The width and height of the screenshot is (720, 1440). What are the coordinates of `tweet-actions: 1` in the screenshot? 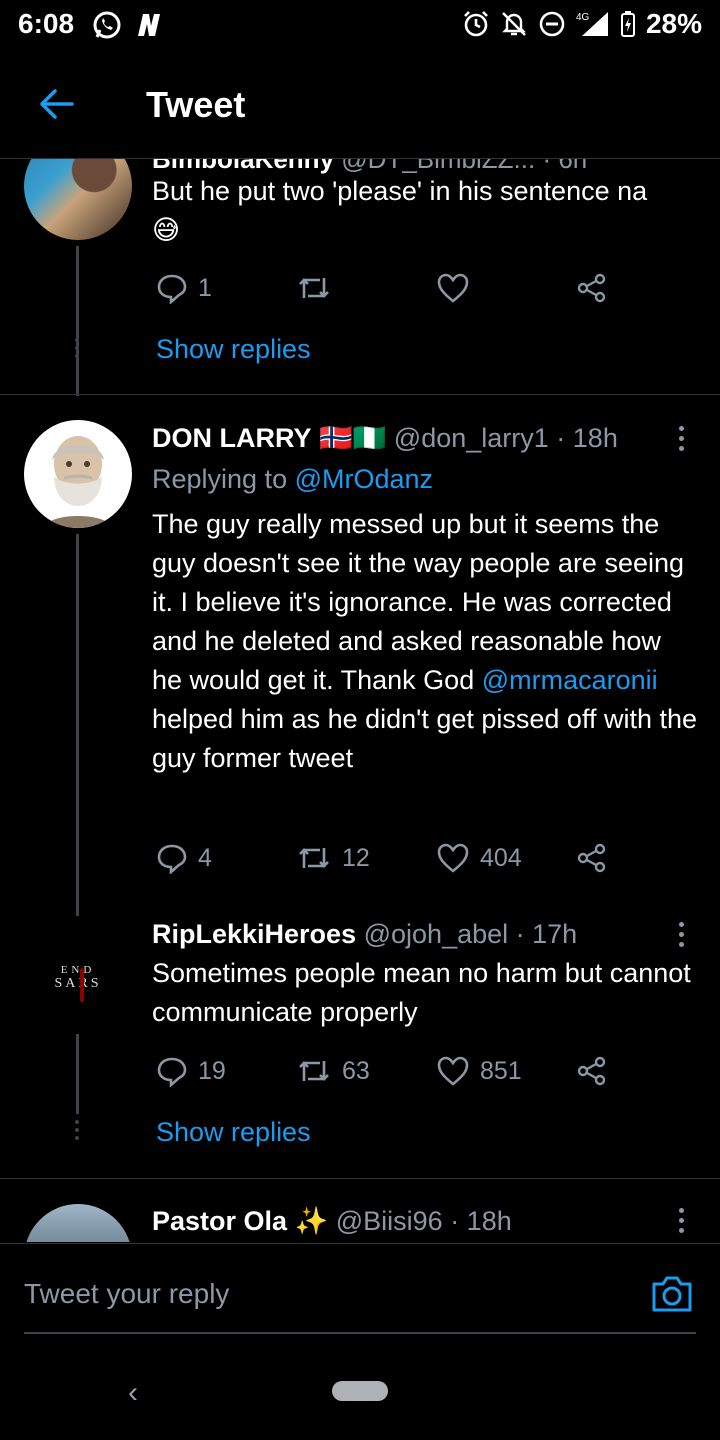 It's located at (382, 288).